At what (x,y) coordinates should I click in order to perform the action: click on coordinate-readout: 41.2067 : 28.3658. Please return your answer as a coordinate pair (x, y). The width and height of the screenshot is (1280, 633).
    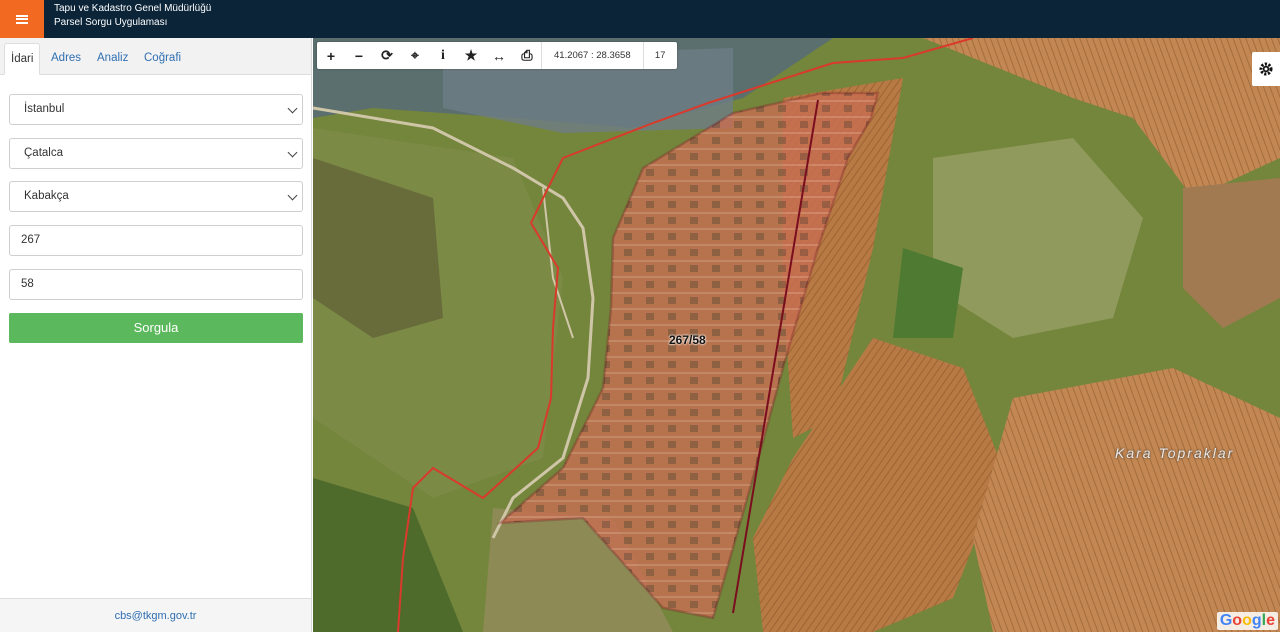
    Looking at the image, I should click on (592, 55).